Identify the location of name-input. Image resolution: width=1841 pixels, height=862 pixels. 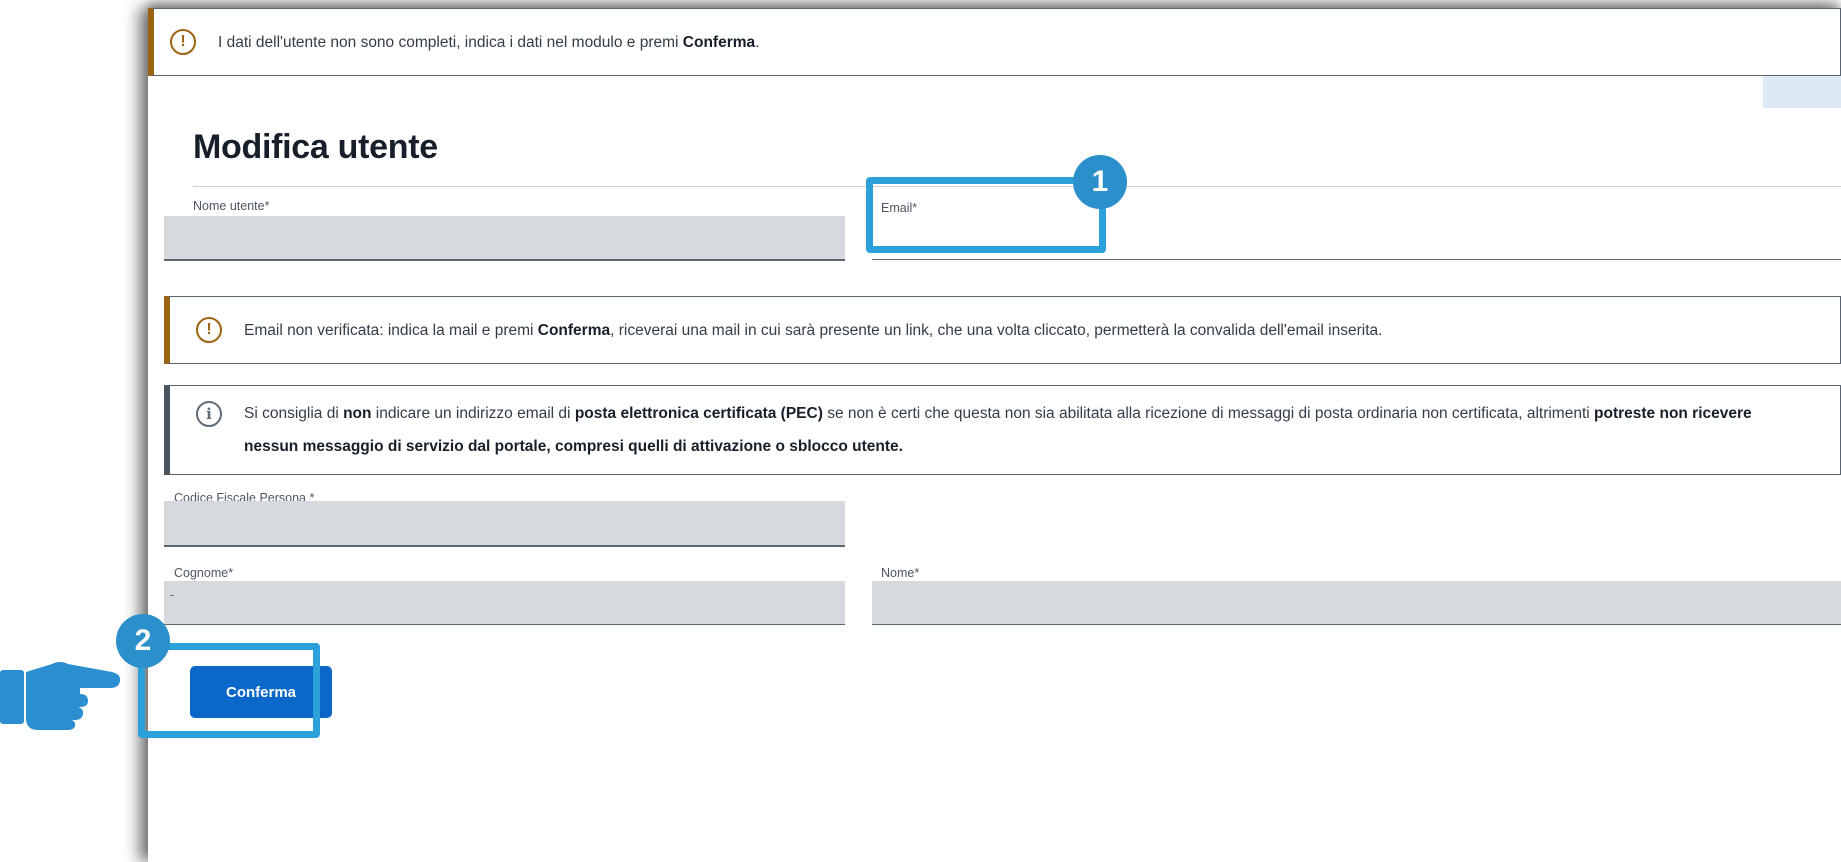
(1356, 603).